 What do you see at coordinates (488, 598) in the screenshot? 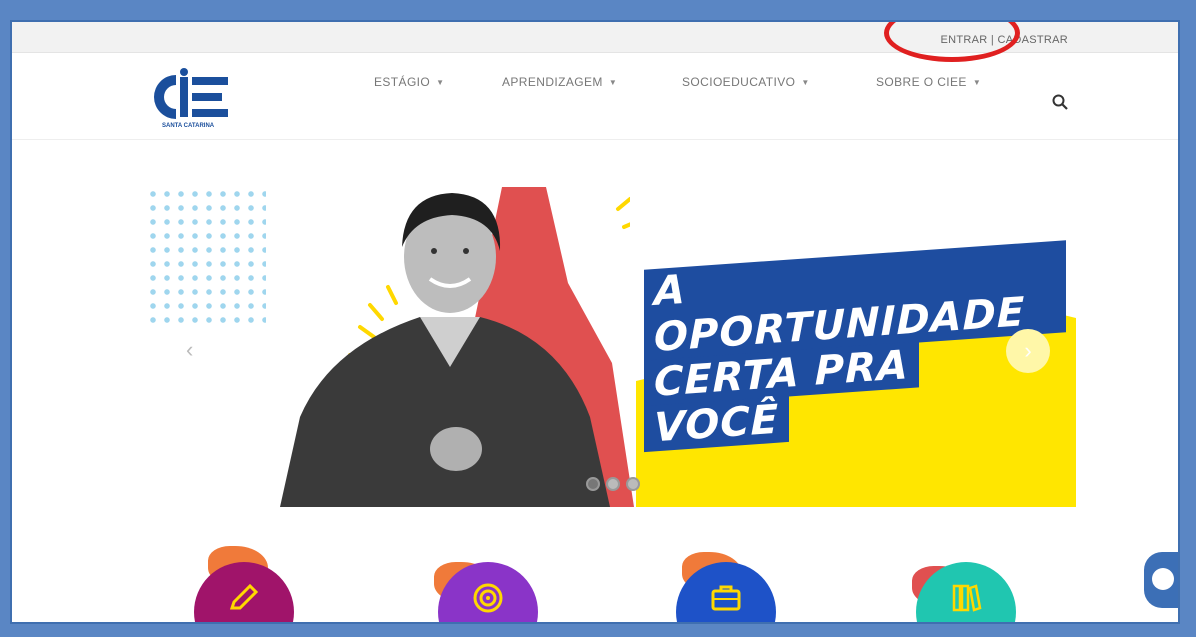
I see `target-icon` at bounding box center [488, 598].